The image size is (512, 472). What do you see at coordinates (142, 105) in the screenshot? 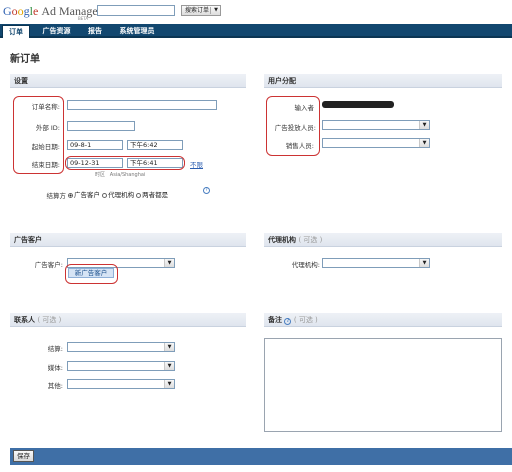
I see `order-name-input` at bounding box center [142, 105].